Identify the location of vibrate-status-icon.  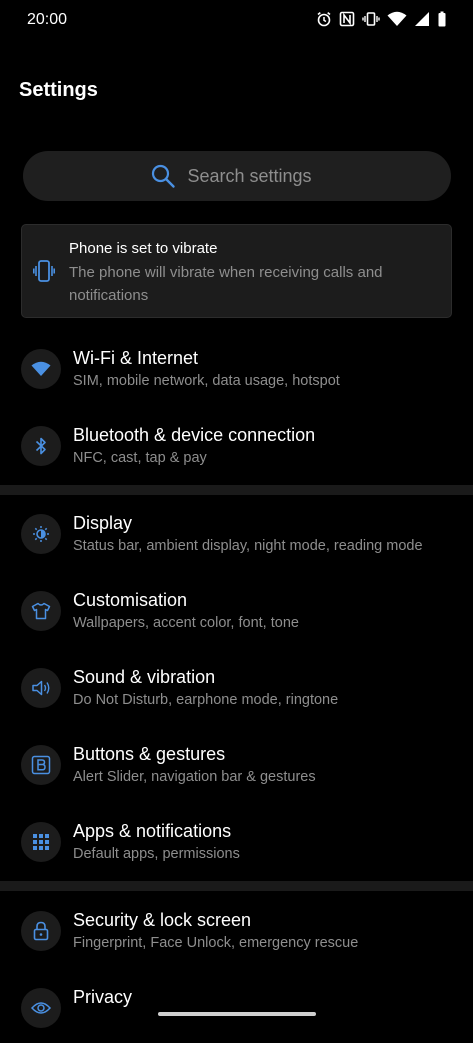
(371, 19).